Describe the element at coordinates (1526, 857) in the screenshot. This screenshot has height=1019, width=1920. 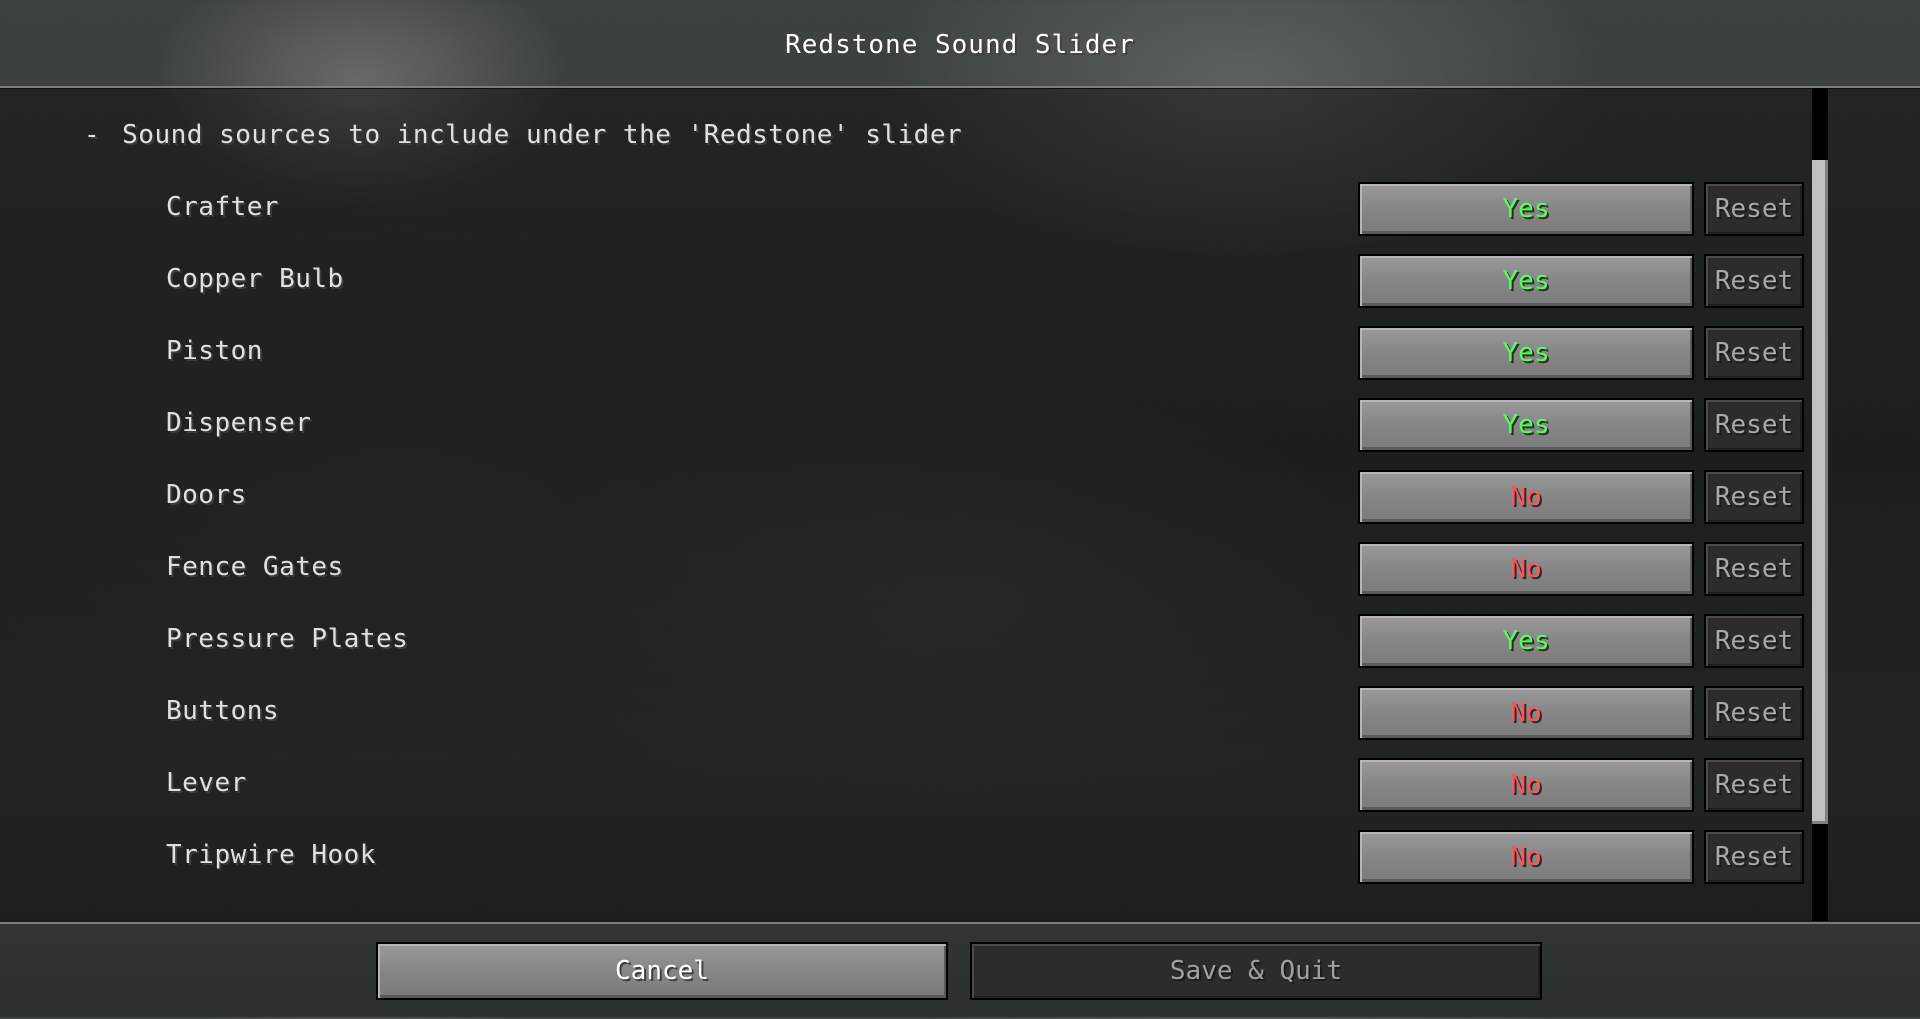
I see `toggle-button-tripwire-hook: No` at that location.